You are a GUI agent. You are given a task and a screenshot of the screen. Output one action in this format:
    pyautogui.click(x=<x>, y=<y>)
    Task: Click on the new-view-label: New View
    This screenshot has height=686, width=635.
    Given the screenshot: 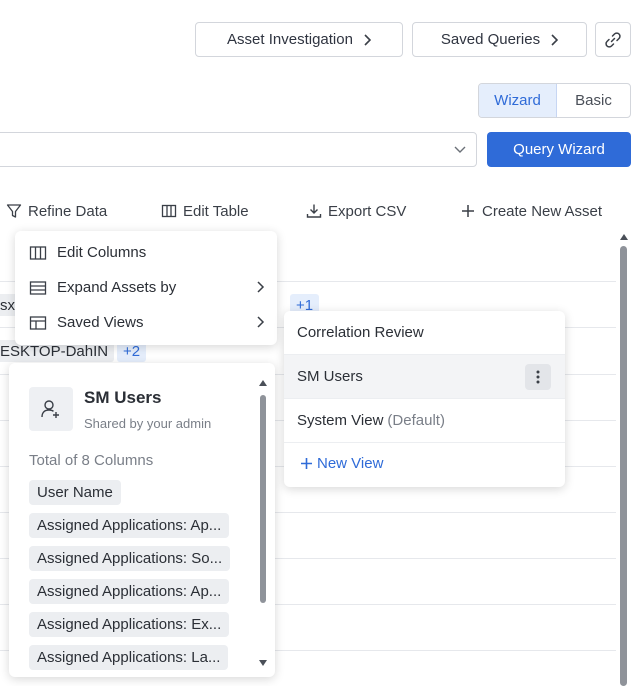 What is the action you would take?
    pyautogui.click(x=350, y=463)
    